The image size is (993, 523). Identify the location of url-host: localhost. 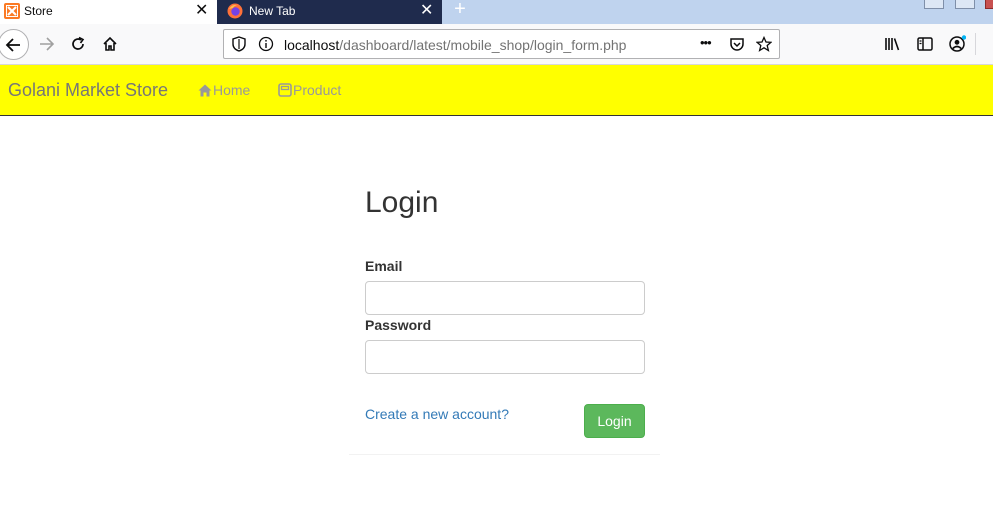
(312, 45).